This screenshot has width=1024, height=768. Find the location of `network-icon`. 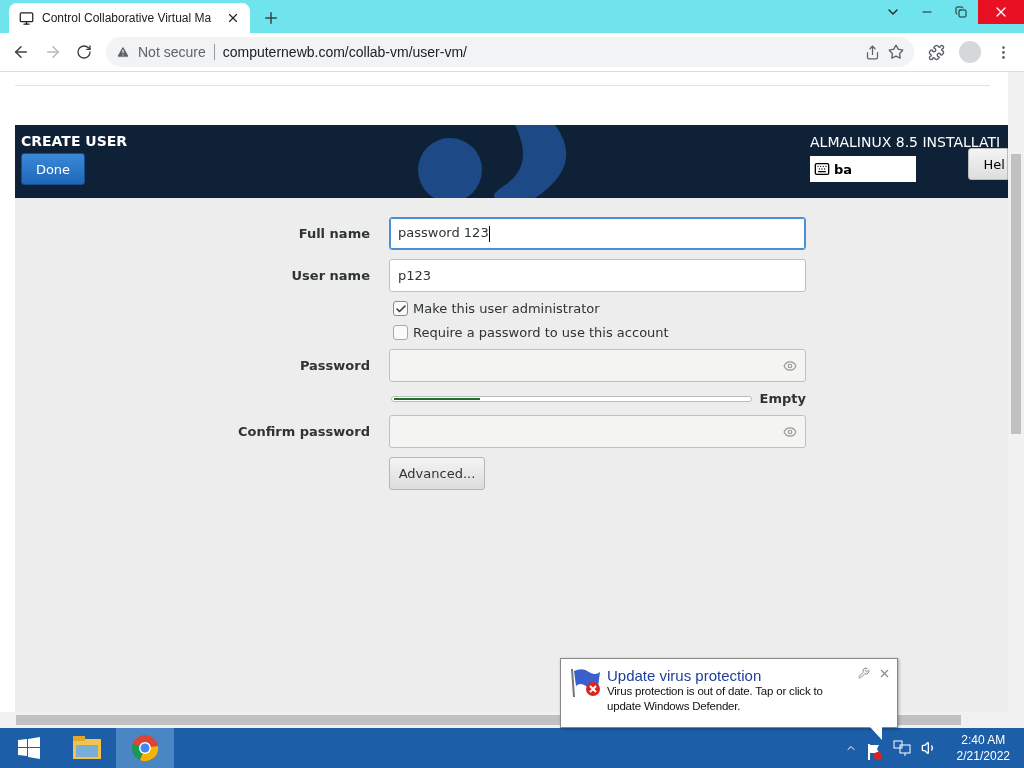

network-icon is located at coordinates (901, 748).